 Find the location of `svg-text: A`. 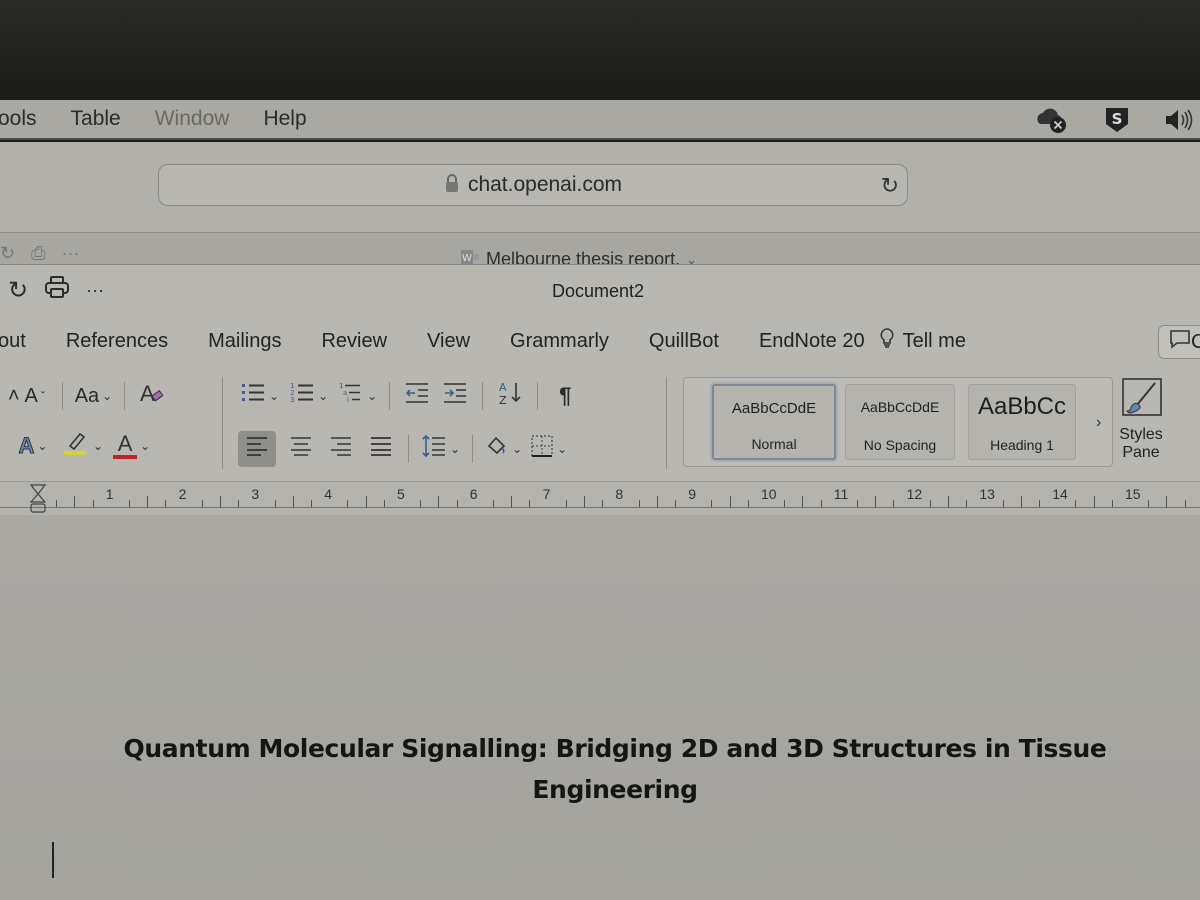

svg-text: A is located at coordinates (503, 387).